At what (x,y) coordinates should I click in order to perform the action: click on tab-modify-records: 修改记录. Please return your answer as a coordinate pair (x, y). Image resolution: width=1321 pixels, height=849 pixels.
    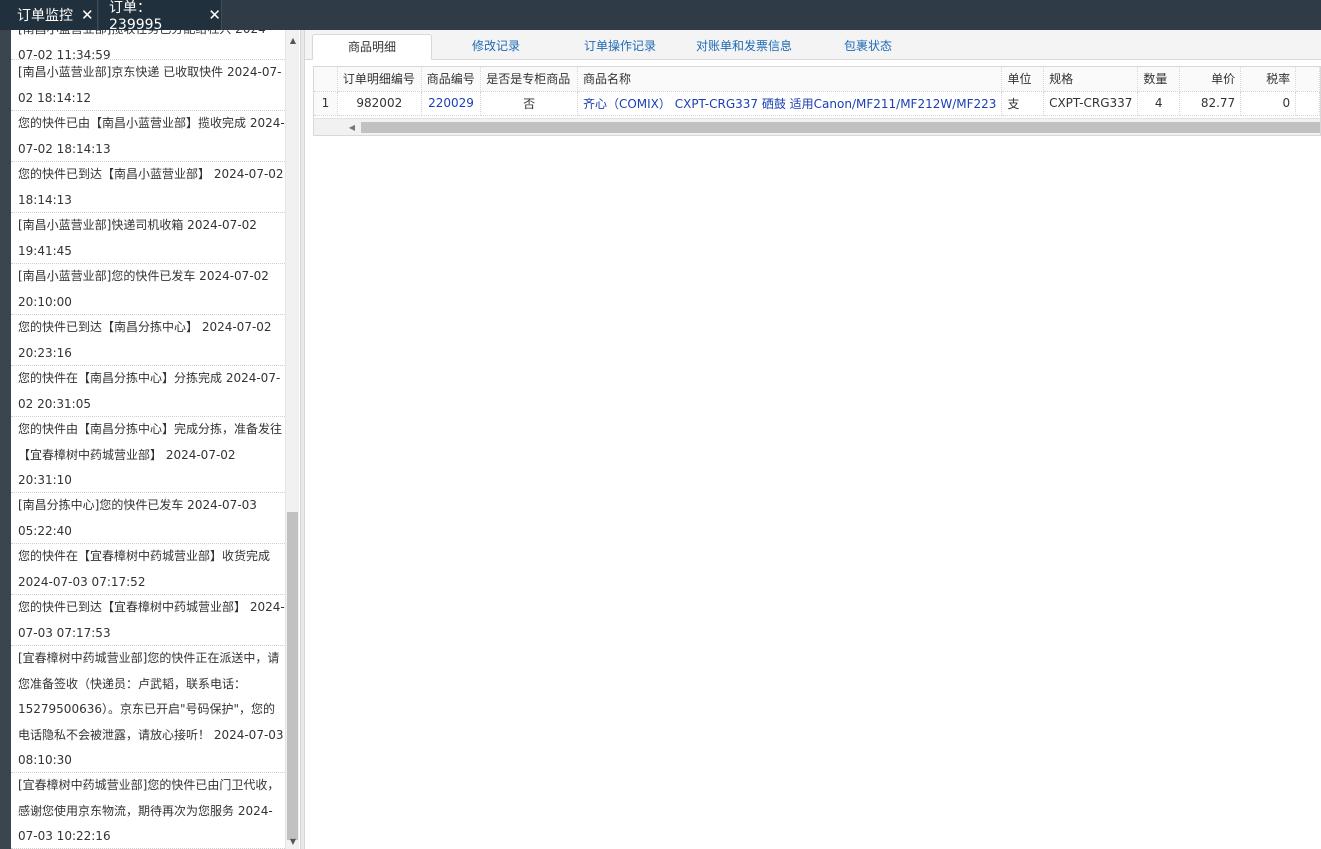
    Looking at the image, I should click on (496, 47).